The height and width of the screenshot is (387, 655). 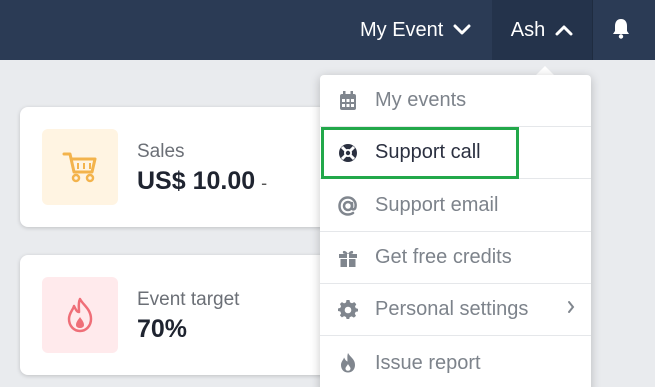 What do you see at coordinates (188, 299) in the screenshot?
I see `event-target-label: Event target` at bounding box center [188, 299].